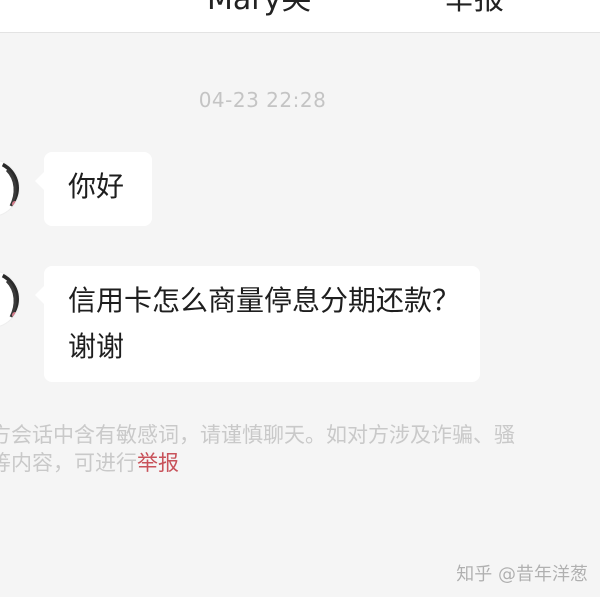 The image size is (600, 597). What do you see at coordinates (259, 9) in the screenshot?
I see `chat-title: Mary笑` at bounding box center [259, 9].